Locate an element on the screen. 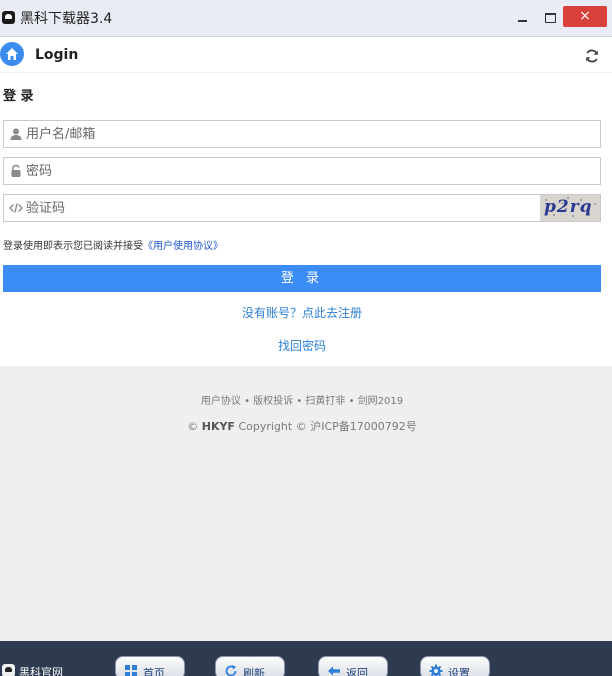 This screenshot has width=612, height=676. settings-nav-label: 设置 is located at coordinates (459, 671).